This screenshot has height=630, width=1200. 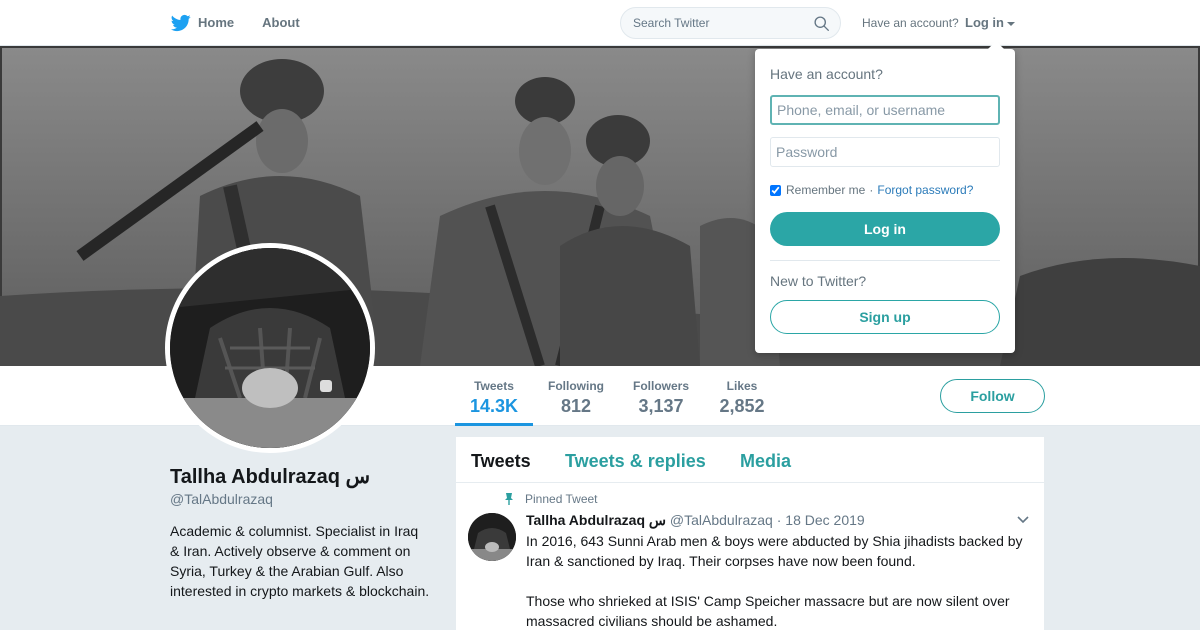 What do you see at coordinates (721, 520) in the screenshot?
I see `tweet-author-handle: @TalAbdulrazaq` at bounding box center [721, 520].